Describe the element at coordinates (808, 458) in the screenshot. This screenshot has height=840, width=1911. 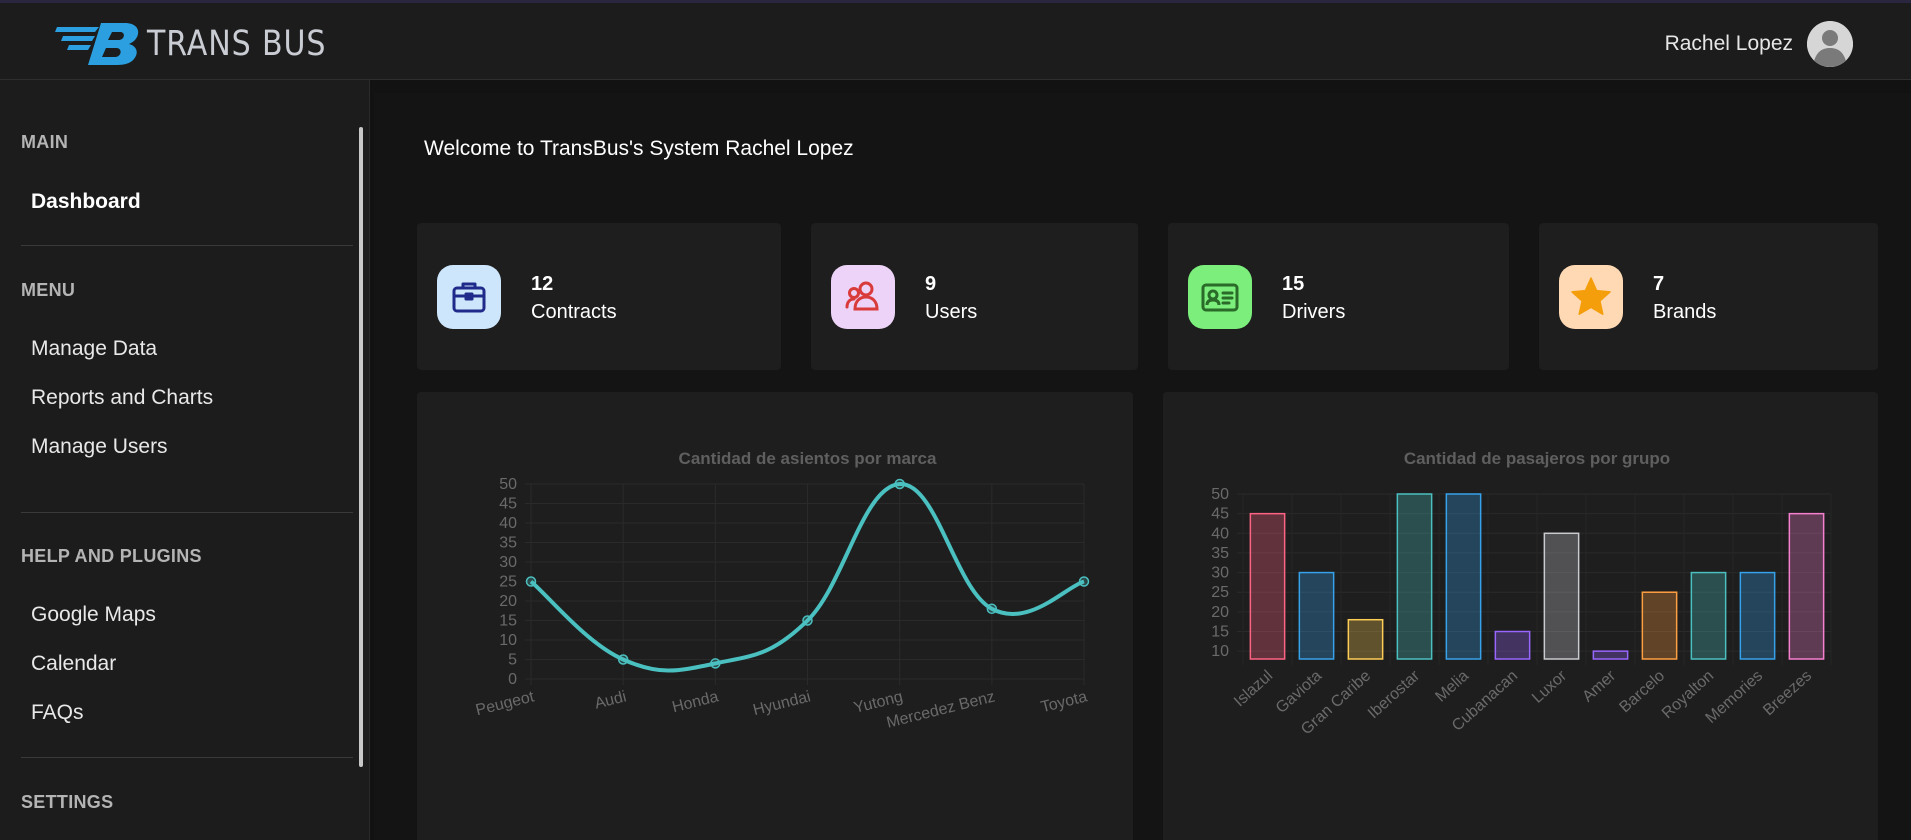
I see `chart-title: Cantidad de asientos por marca` at that location.